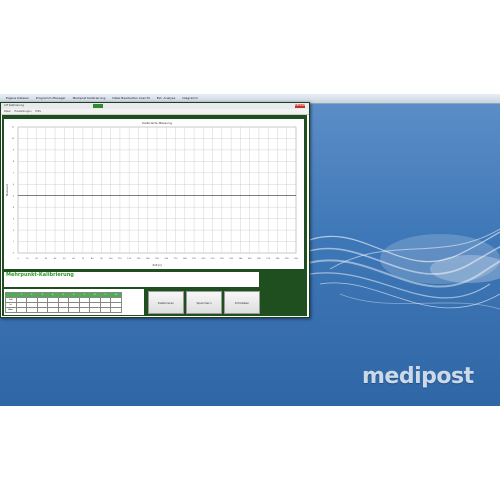 The image size is (500, 500). I want to click on medipost-logo: medipost, so click(418, 376).